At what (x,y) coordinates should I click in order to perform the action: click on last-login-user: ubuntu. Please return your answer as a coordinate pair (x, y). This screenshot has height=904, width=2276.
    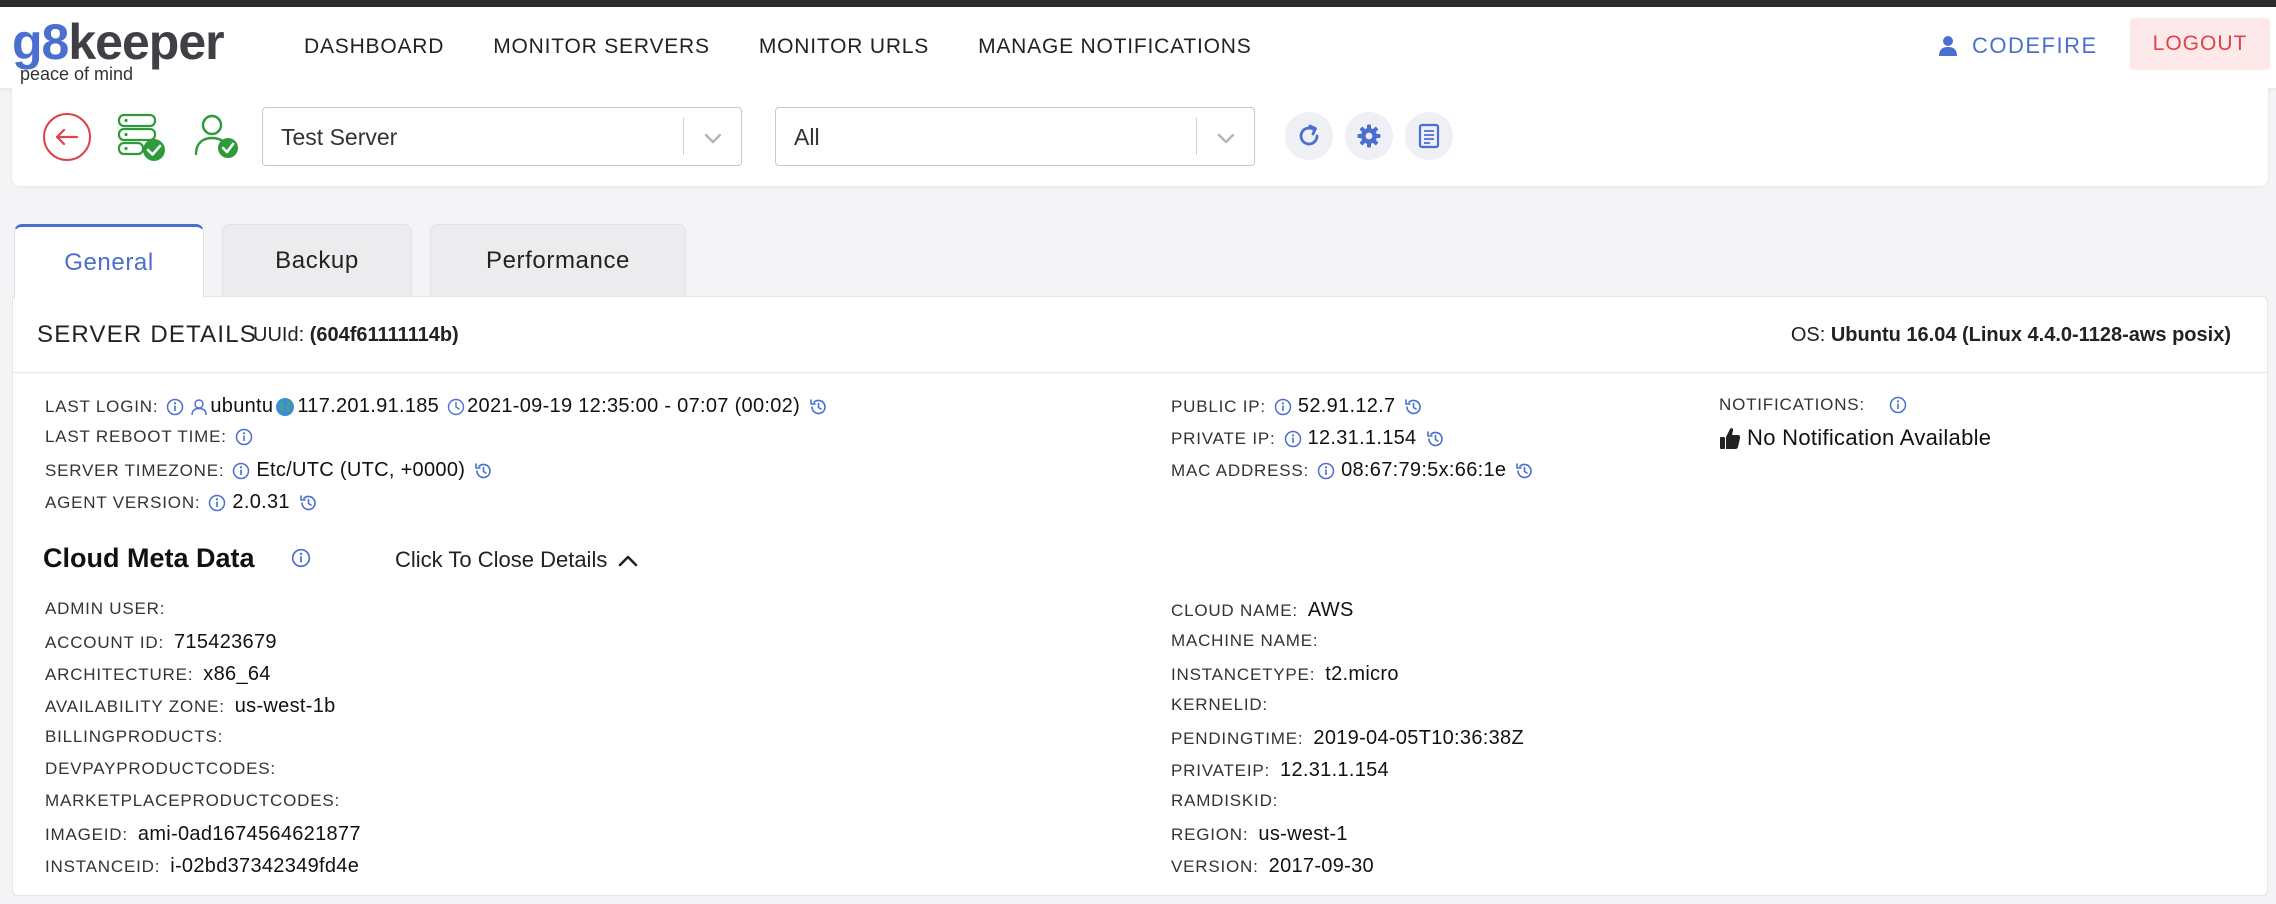
    Looking at the image, I should click on (242, 406).